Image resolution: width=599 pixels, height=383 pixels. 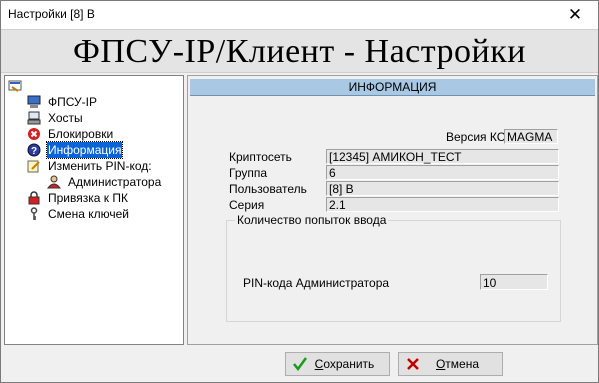 I want to click on tree-item-label: Блокировки, so click(x=81, y=134).